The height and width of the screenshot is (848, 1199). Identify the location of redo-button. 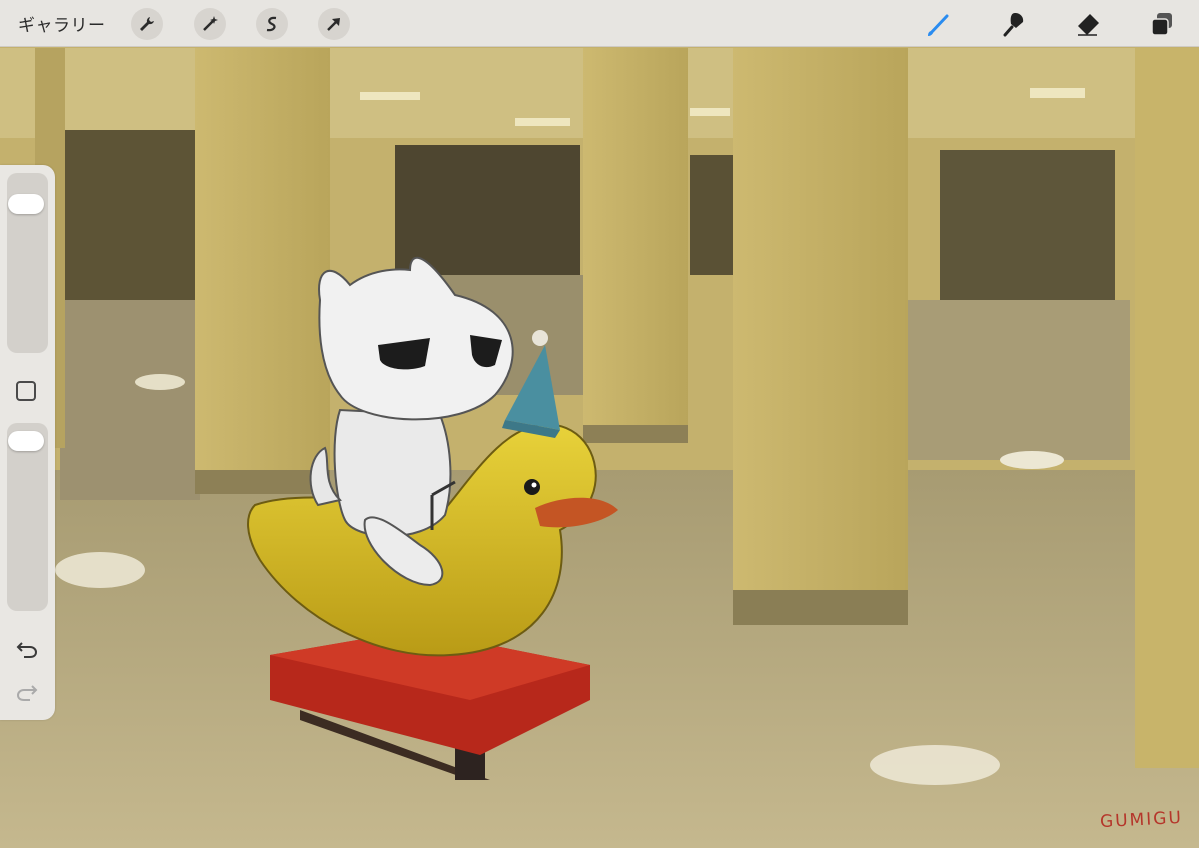
(27, 692).